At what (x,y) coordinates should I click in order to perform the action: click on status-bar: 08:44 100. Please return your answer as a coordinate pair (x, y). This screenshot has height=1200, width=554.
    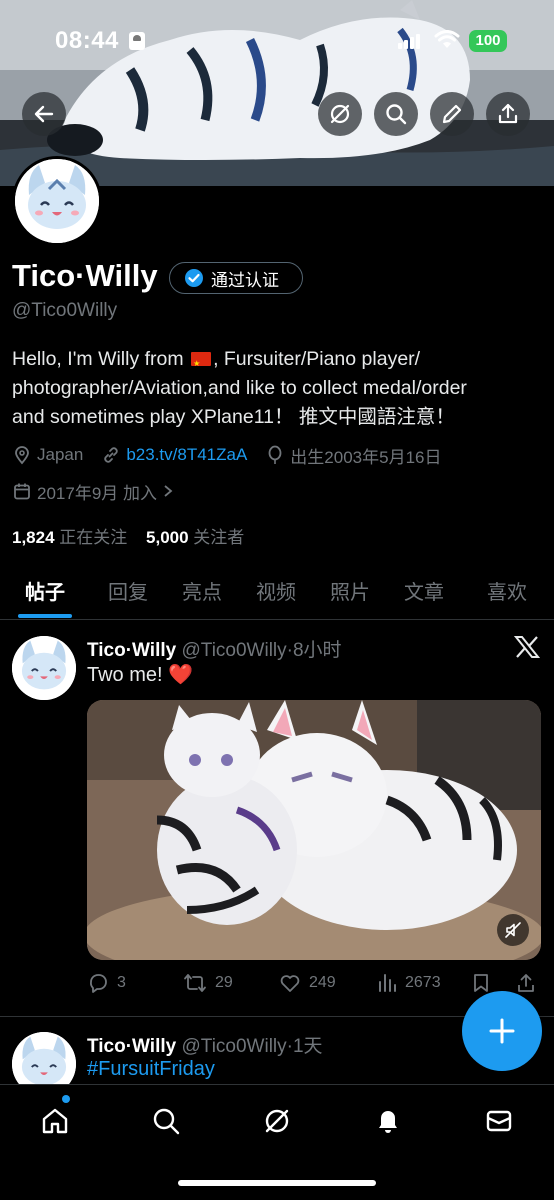
    Looking at the image, I should click on (277, 42).